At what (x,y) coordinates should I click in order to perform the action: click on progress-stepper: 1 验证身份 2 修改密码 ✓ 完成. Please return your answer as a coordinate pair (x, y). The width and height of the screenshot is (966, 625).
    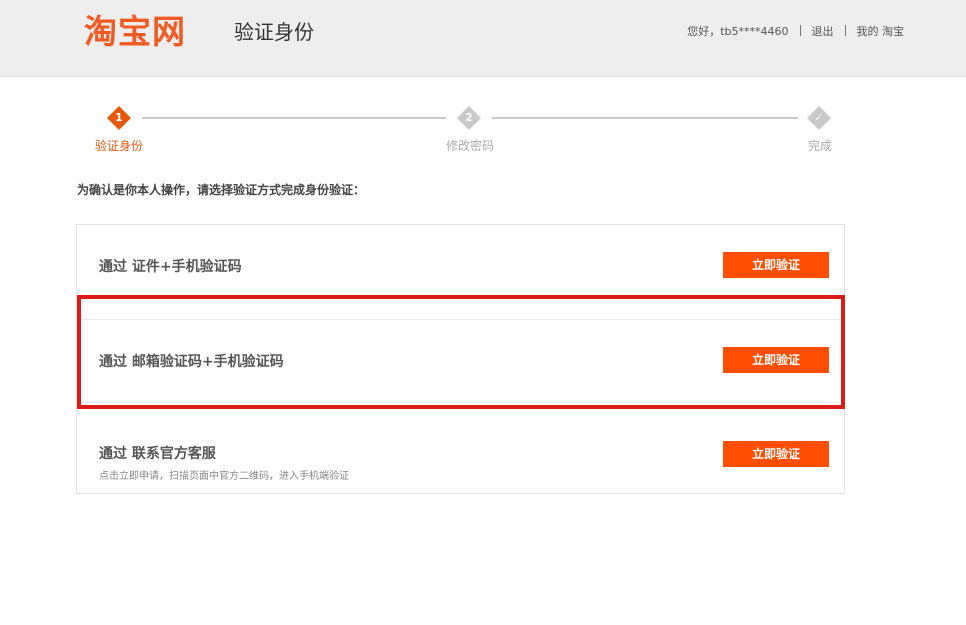
    Looking at the image, I should click on (461, 130).